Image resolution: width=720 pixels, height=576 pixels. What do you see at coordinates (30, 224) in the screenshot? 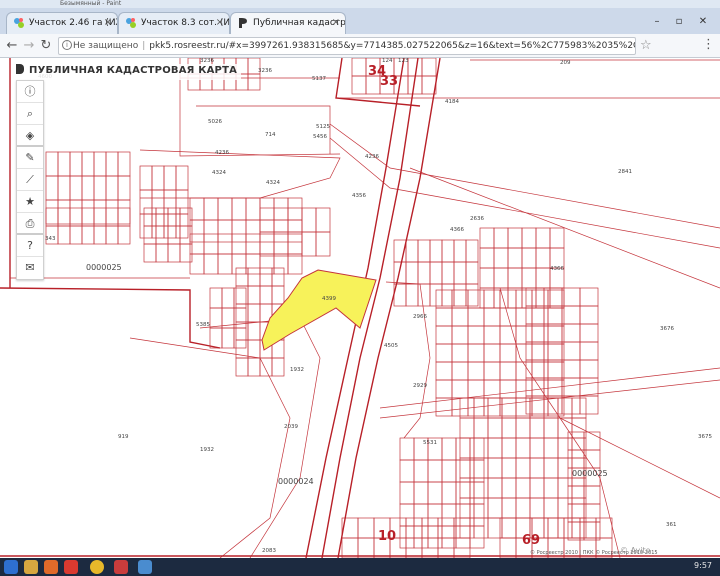
I see `print-icon: ⎙` at bounding box center [30, 224].